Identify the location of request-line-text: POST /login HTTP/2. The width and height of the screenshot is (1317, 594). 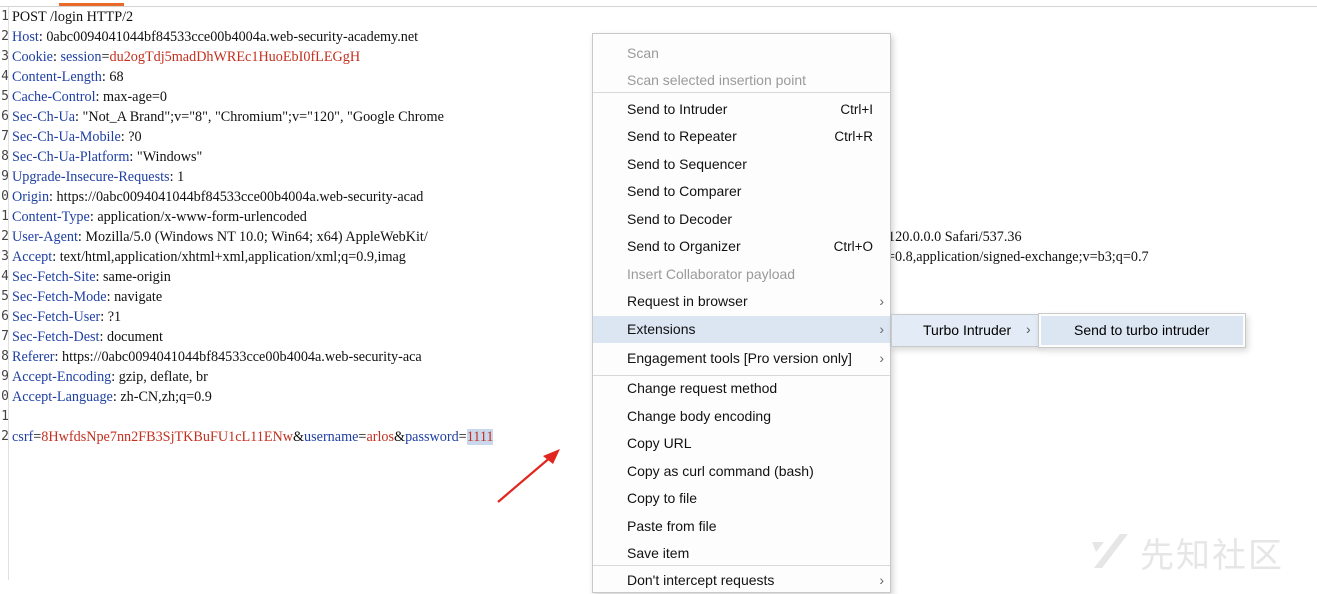
(73, 17).